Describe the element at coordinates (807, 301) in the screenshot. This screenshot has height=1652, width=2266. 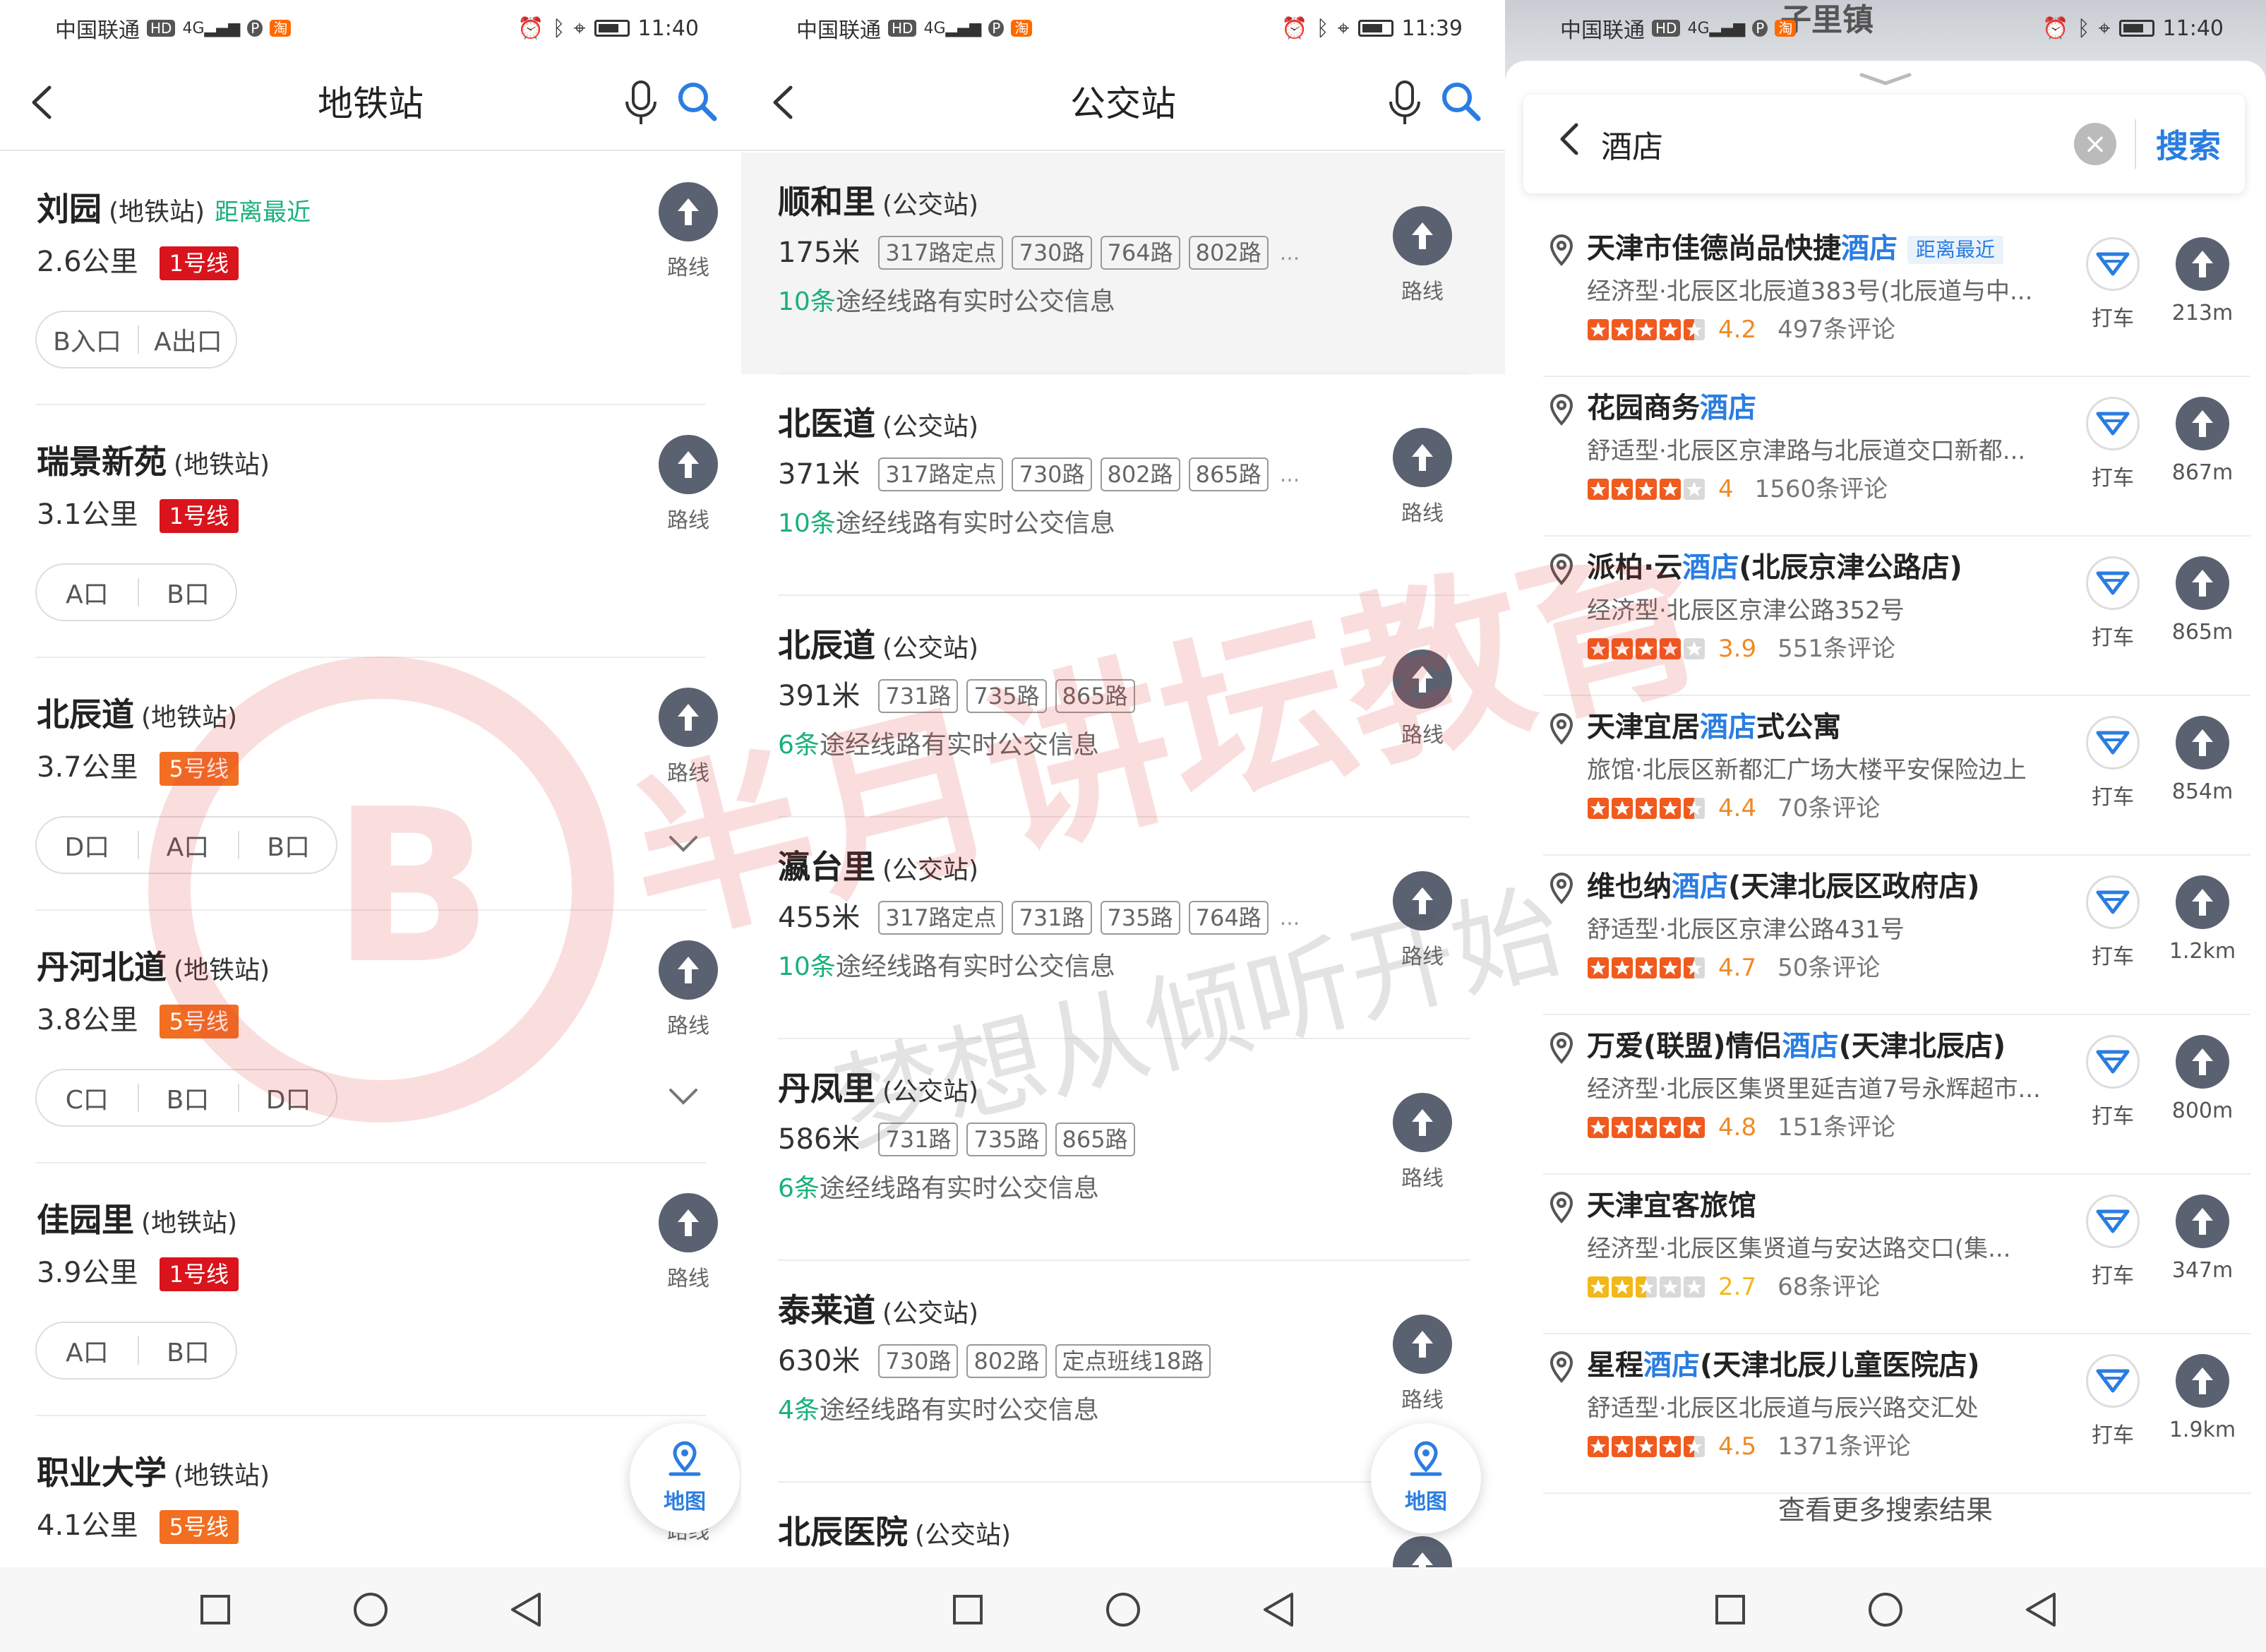
I see `realtime-count: 10条` at that location.